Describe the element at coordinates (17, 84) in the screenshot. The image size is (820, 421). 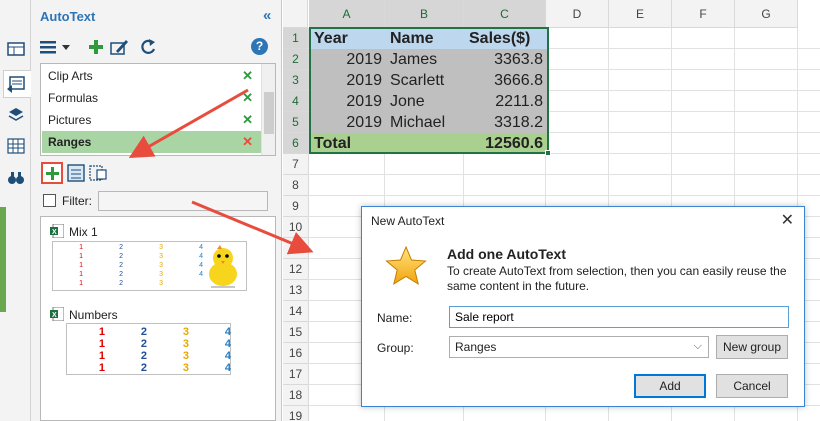
I see `autotext-tab-icon` at that location.